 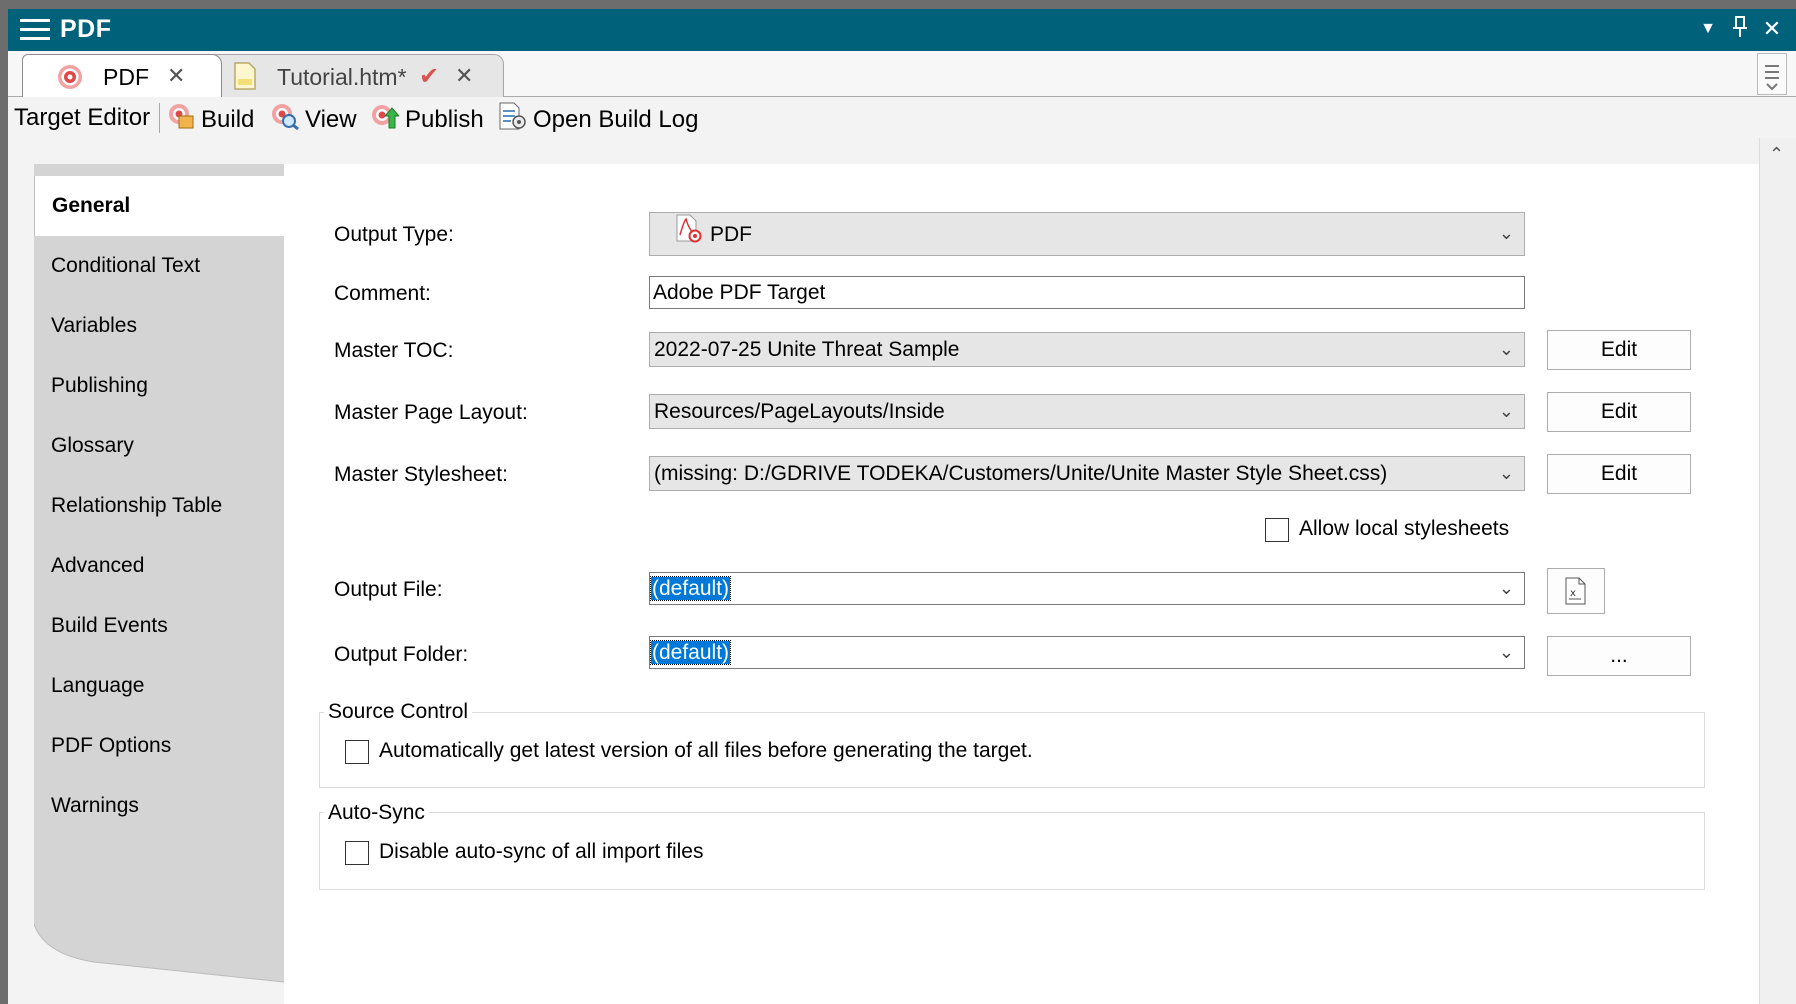 I want to click on view-icon, so click(x=284, y=120).